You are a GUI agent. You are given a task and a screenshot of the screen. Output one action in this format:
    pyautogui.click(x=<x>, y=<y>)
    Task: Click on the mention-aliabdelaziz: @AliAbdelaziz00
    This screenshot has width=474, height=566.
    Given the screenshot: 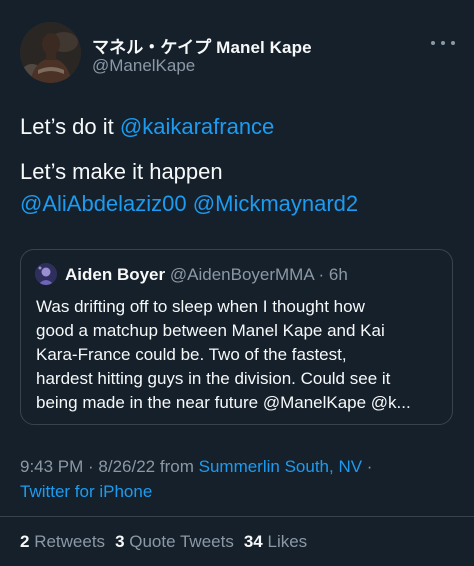 What is the action you would take?
    pyautogui.click(x=103, y=203)
    